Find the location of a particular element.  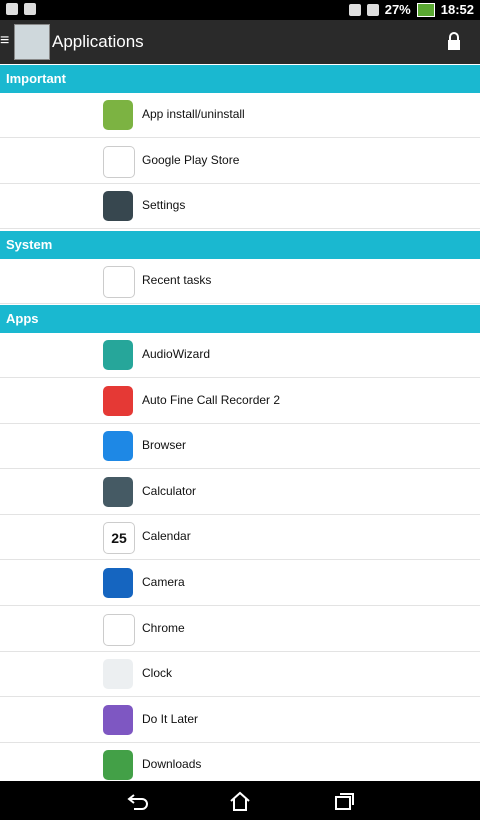

gear-icon is located at coordinates (118, 206).